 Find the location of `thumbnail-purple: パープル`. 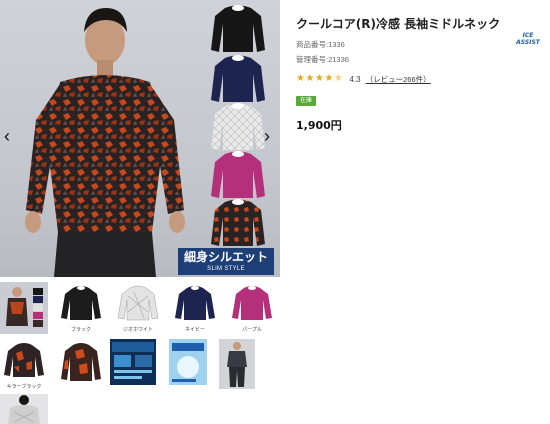

thumbnail-purple: パープル is located at coordinates (252, 308).